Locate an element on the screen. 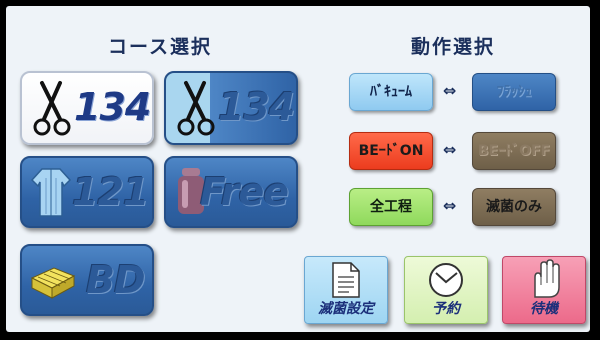 Image resolution: width=600 pixels, height=340 pixels. be-mode-on-button: BEｰﾄﾞON is located at coordinates (391, 151).